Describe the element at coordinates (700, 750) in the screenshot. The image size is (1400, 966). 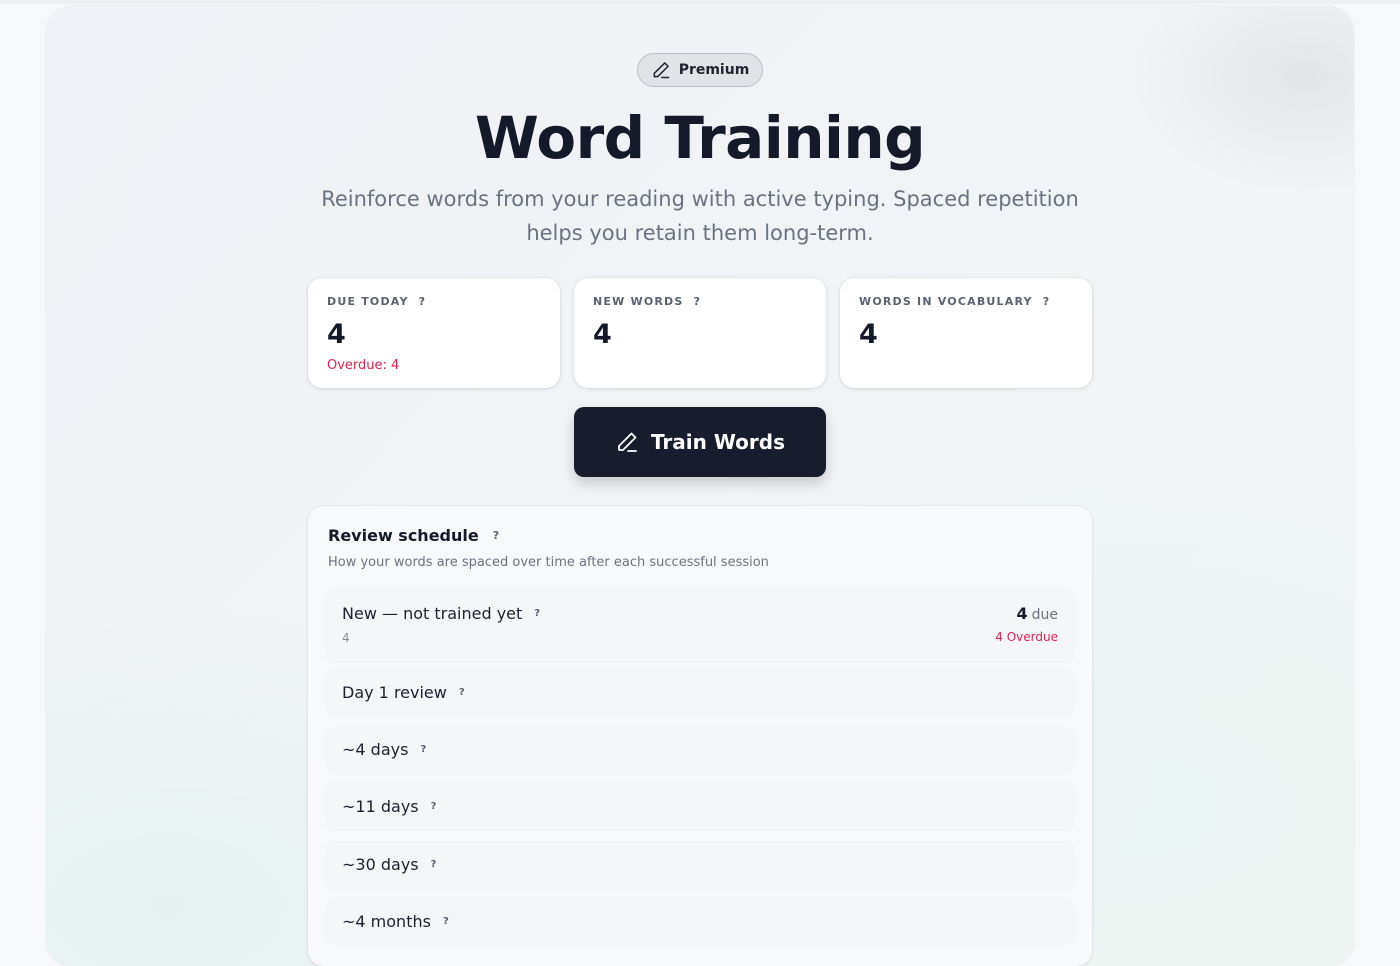
I see `schedule-row-4-days: ~4 days ?` at that location.